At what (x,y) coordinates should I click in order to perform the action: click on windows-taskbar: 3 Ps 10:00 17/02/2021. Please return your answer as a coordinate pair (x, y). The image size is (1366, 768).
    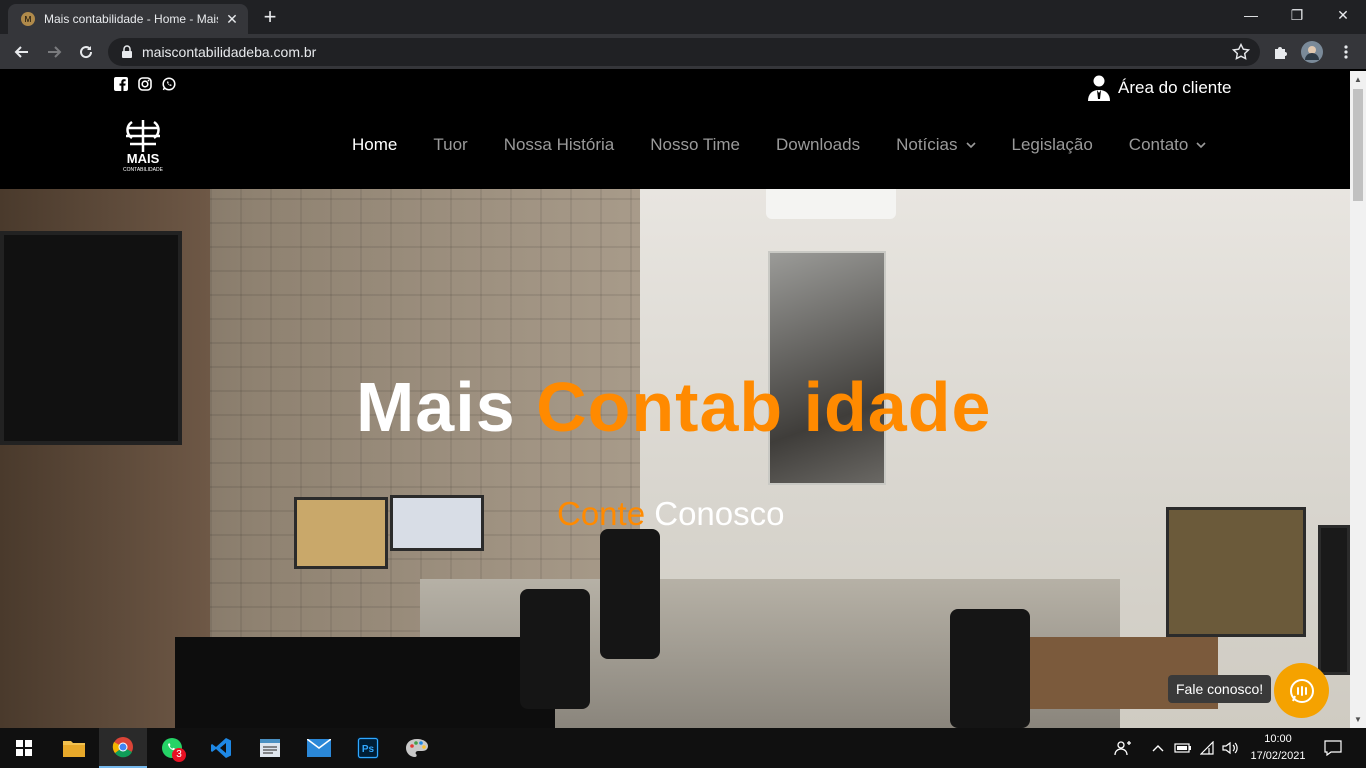
    Looking at the image, I should click on (683, 748).